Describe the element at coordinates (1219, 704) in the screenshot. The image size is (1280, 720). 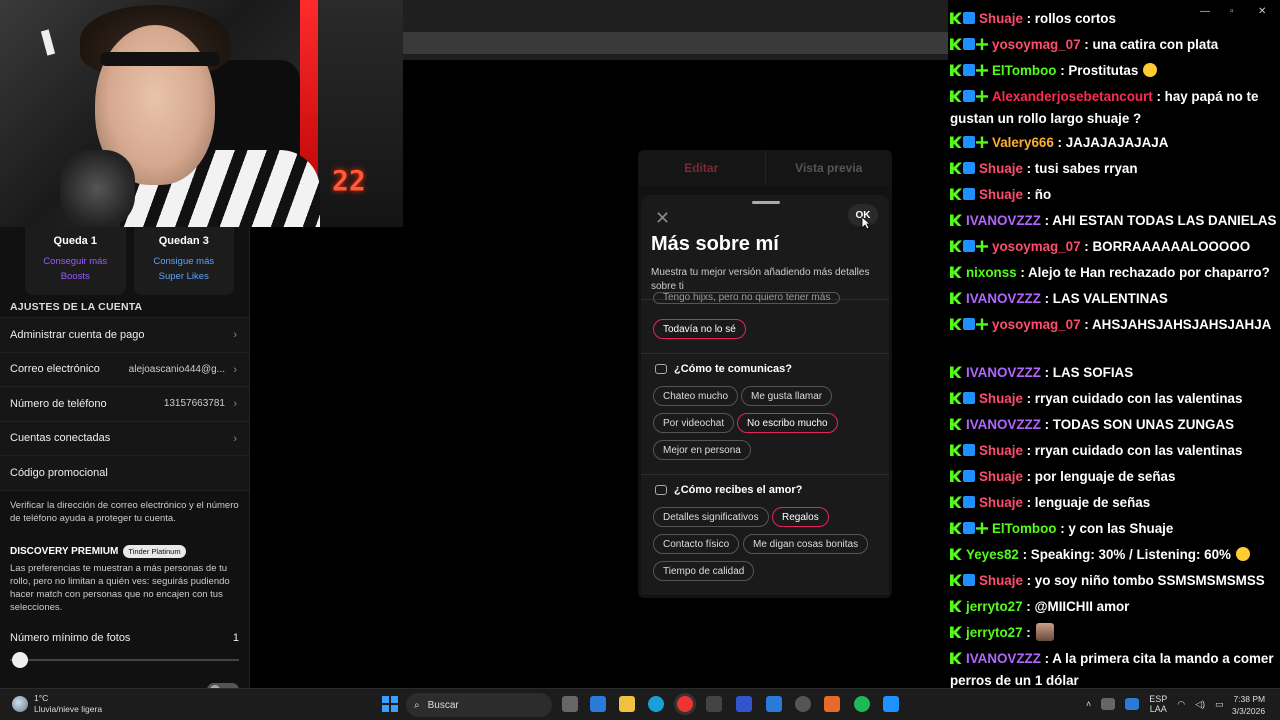
I see `battery-icon: ▭` at that location.